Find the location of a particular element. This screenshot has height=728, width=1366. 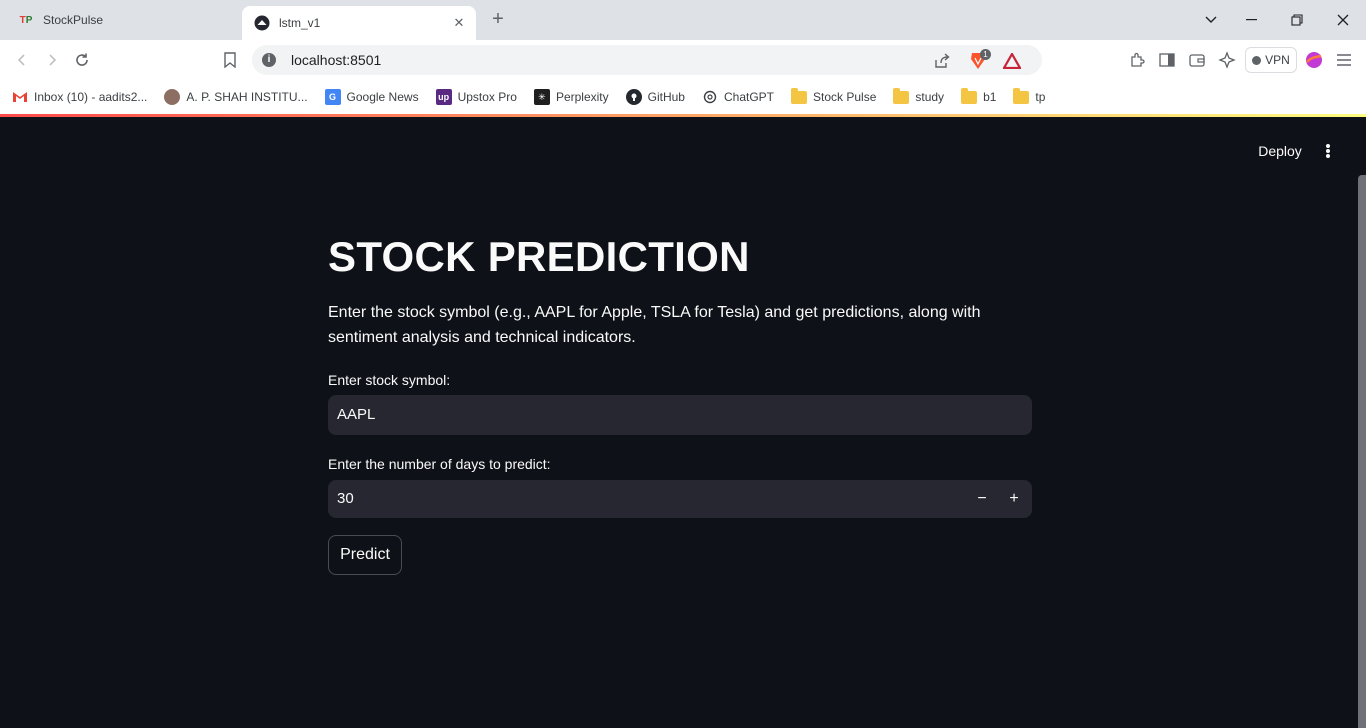

bookmark-label: b1 is located at coordinates (990, 97).